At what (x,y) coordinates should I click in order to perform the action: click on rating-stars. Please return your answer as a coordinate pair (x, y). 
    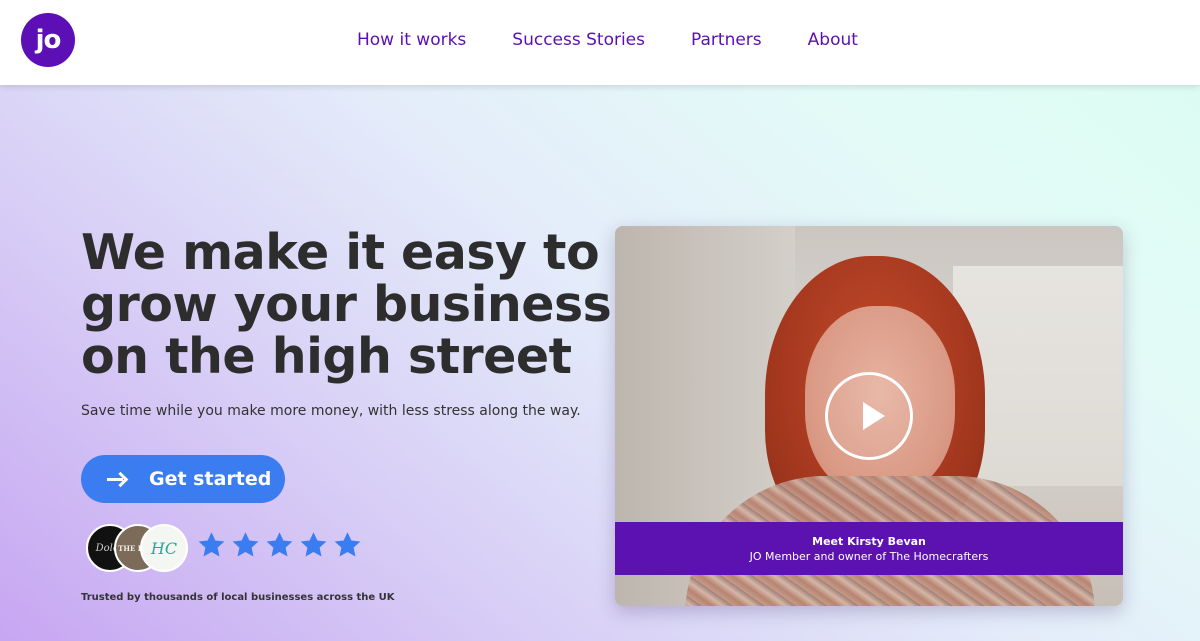
    Looking at the image, I should click on (279, 545).